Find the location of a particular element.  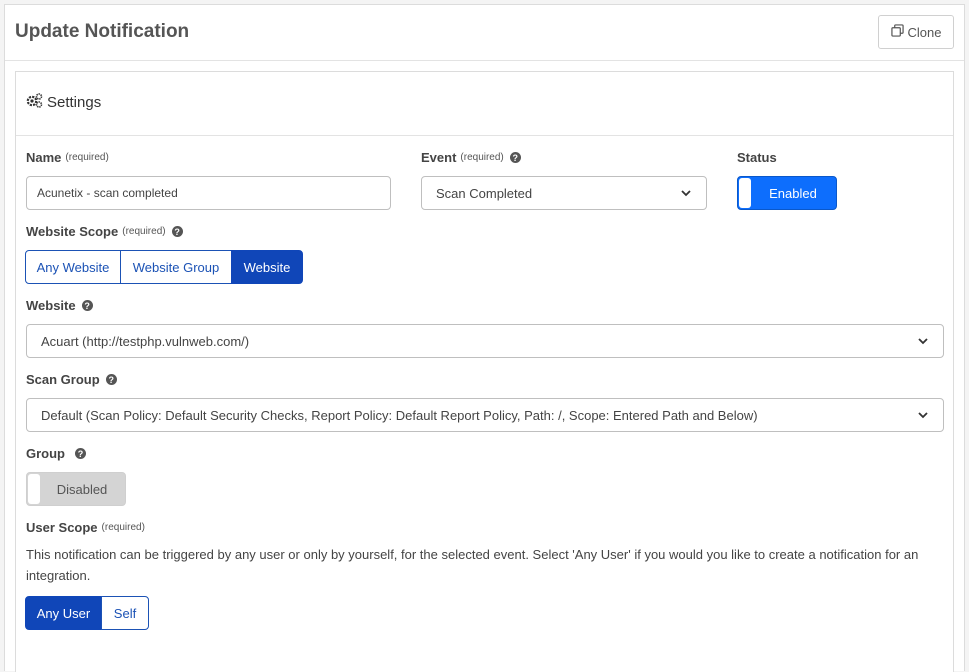

event-label-text: Event is located at coordinates (439, 157).